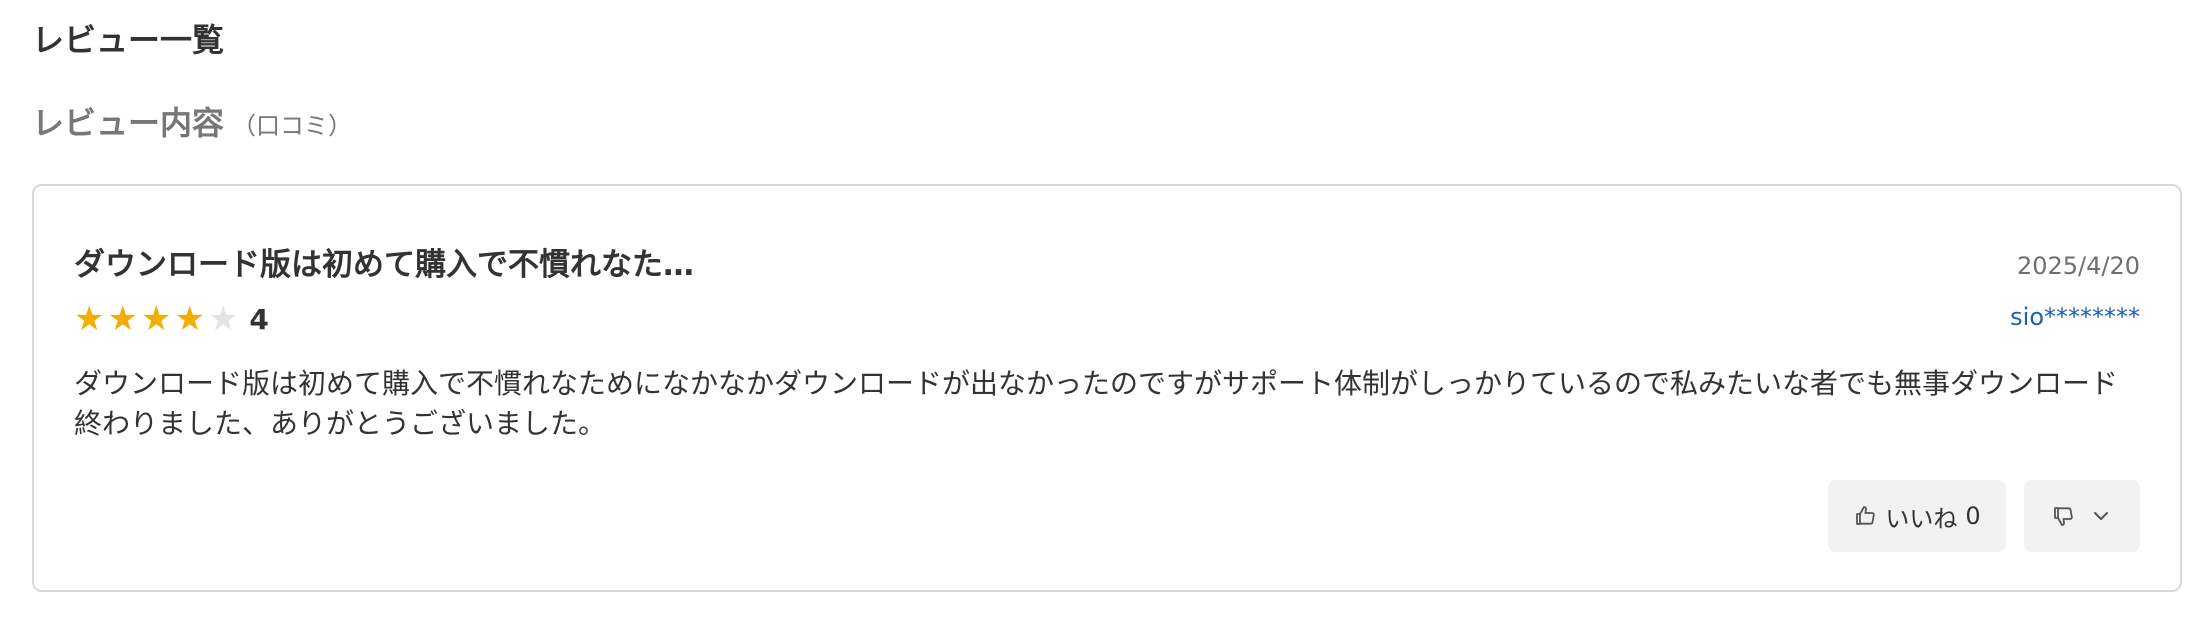 The height and width of the screenshot is (620, 2212). I want to click on star-rating: ★ ★ ★ ★ ★ 4, so click(171, 319).